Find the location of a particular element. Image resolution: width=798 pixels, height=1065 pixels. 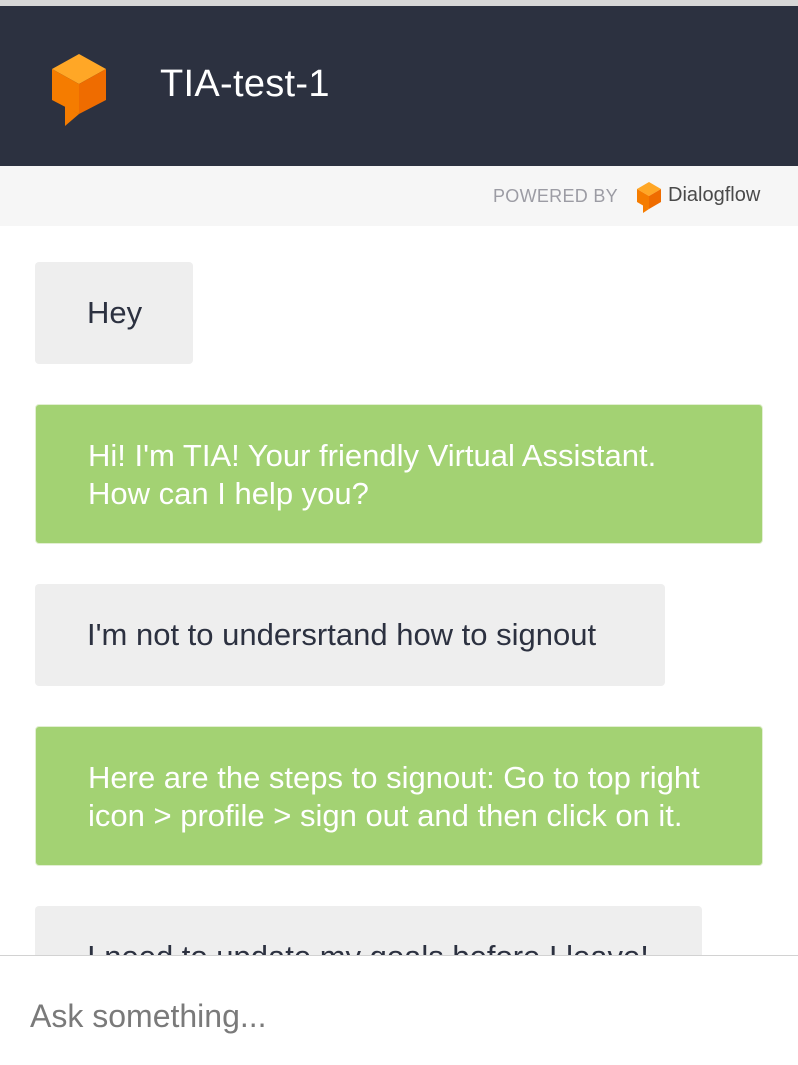

powered-by-label: POWERED BY is located at coordinates (555, 196).